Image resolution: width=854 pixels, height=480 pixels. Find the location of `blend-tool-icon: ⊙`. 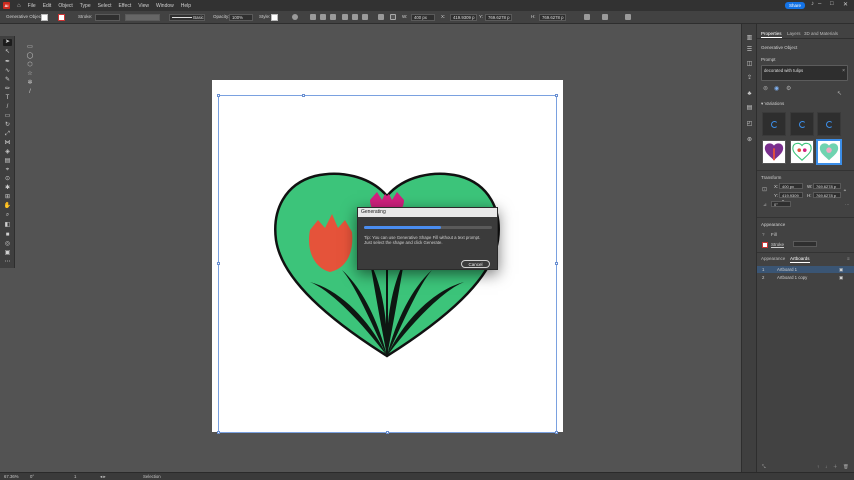

blend-tool-icon: ⊙ is located at coordinates (7, 179).